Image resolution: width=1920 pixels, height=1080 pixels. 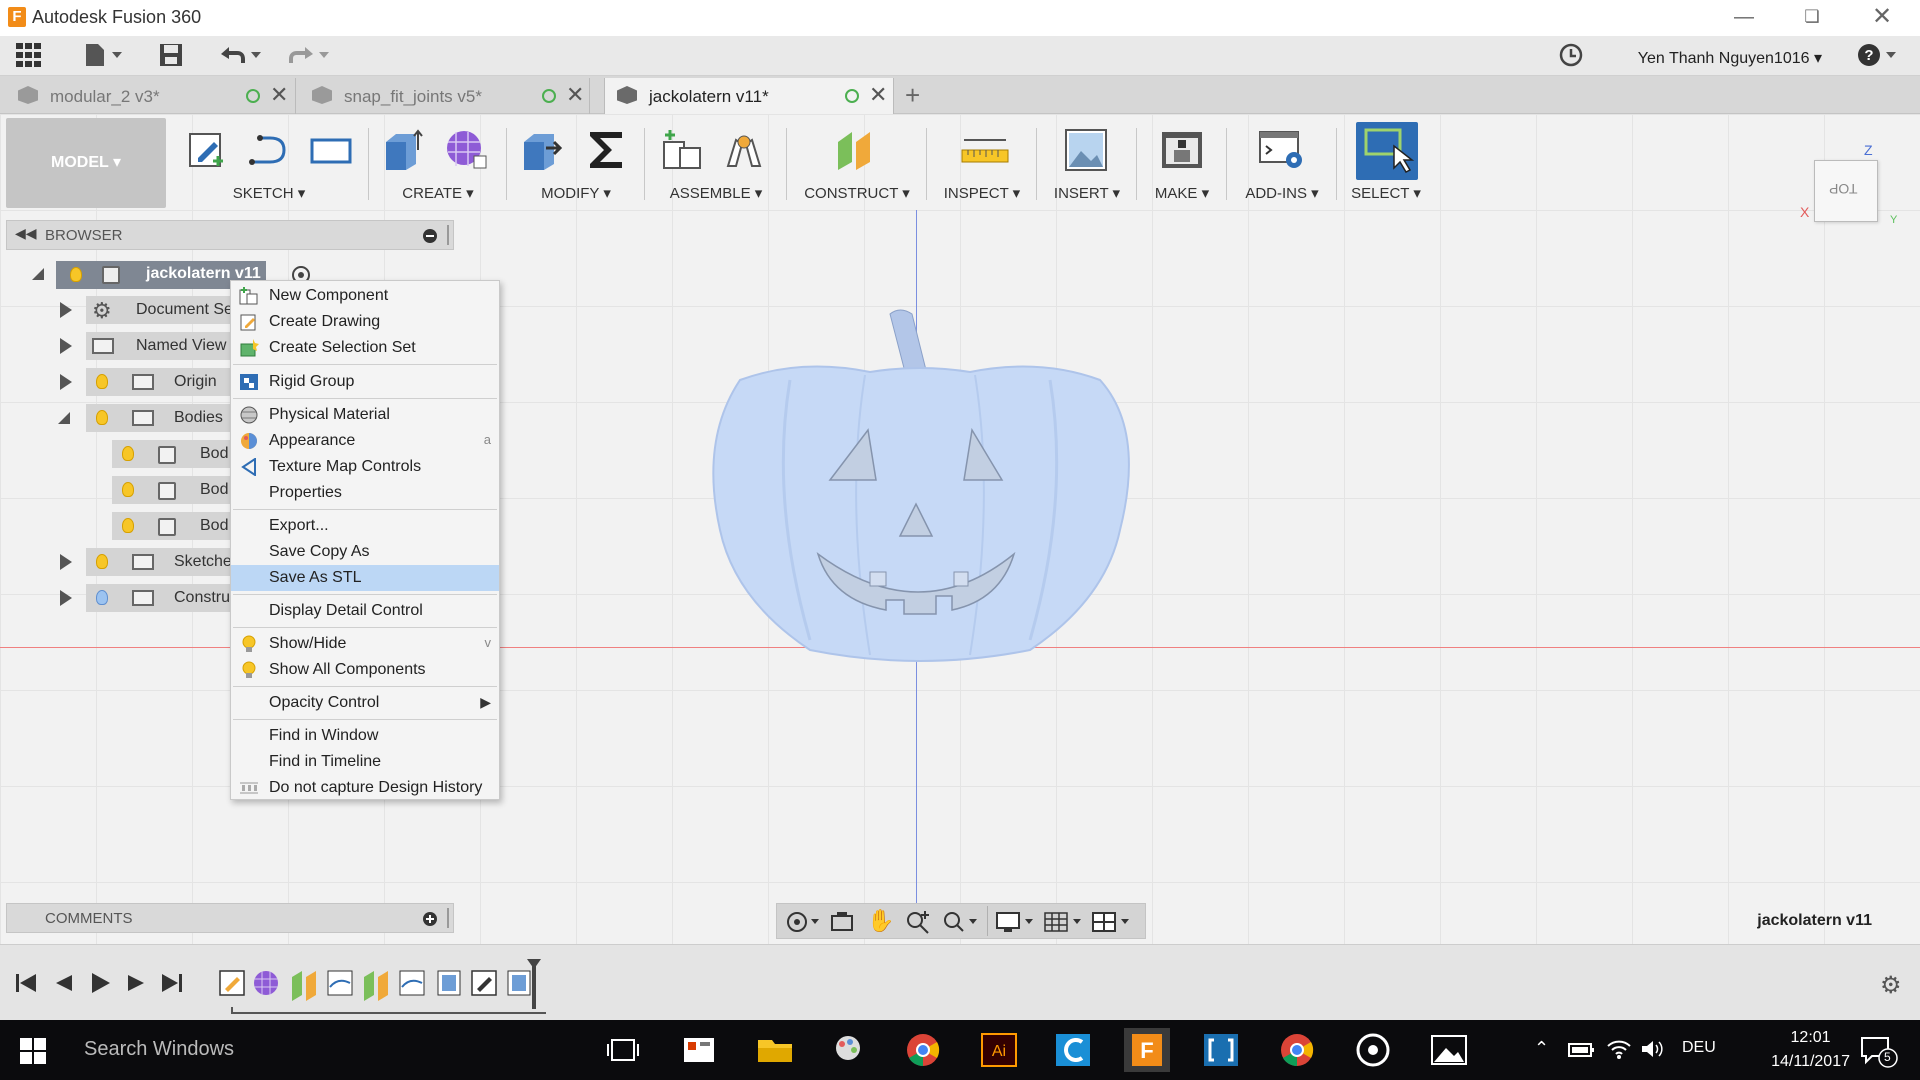 What do you see at coordinates (365, 322) in the screenshot?
I see `menu-item-create-drawing: Create Drawing` at bounding box center [365, 322].